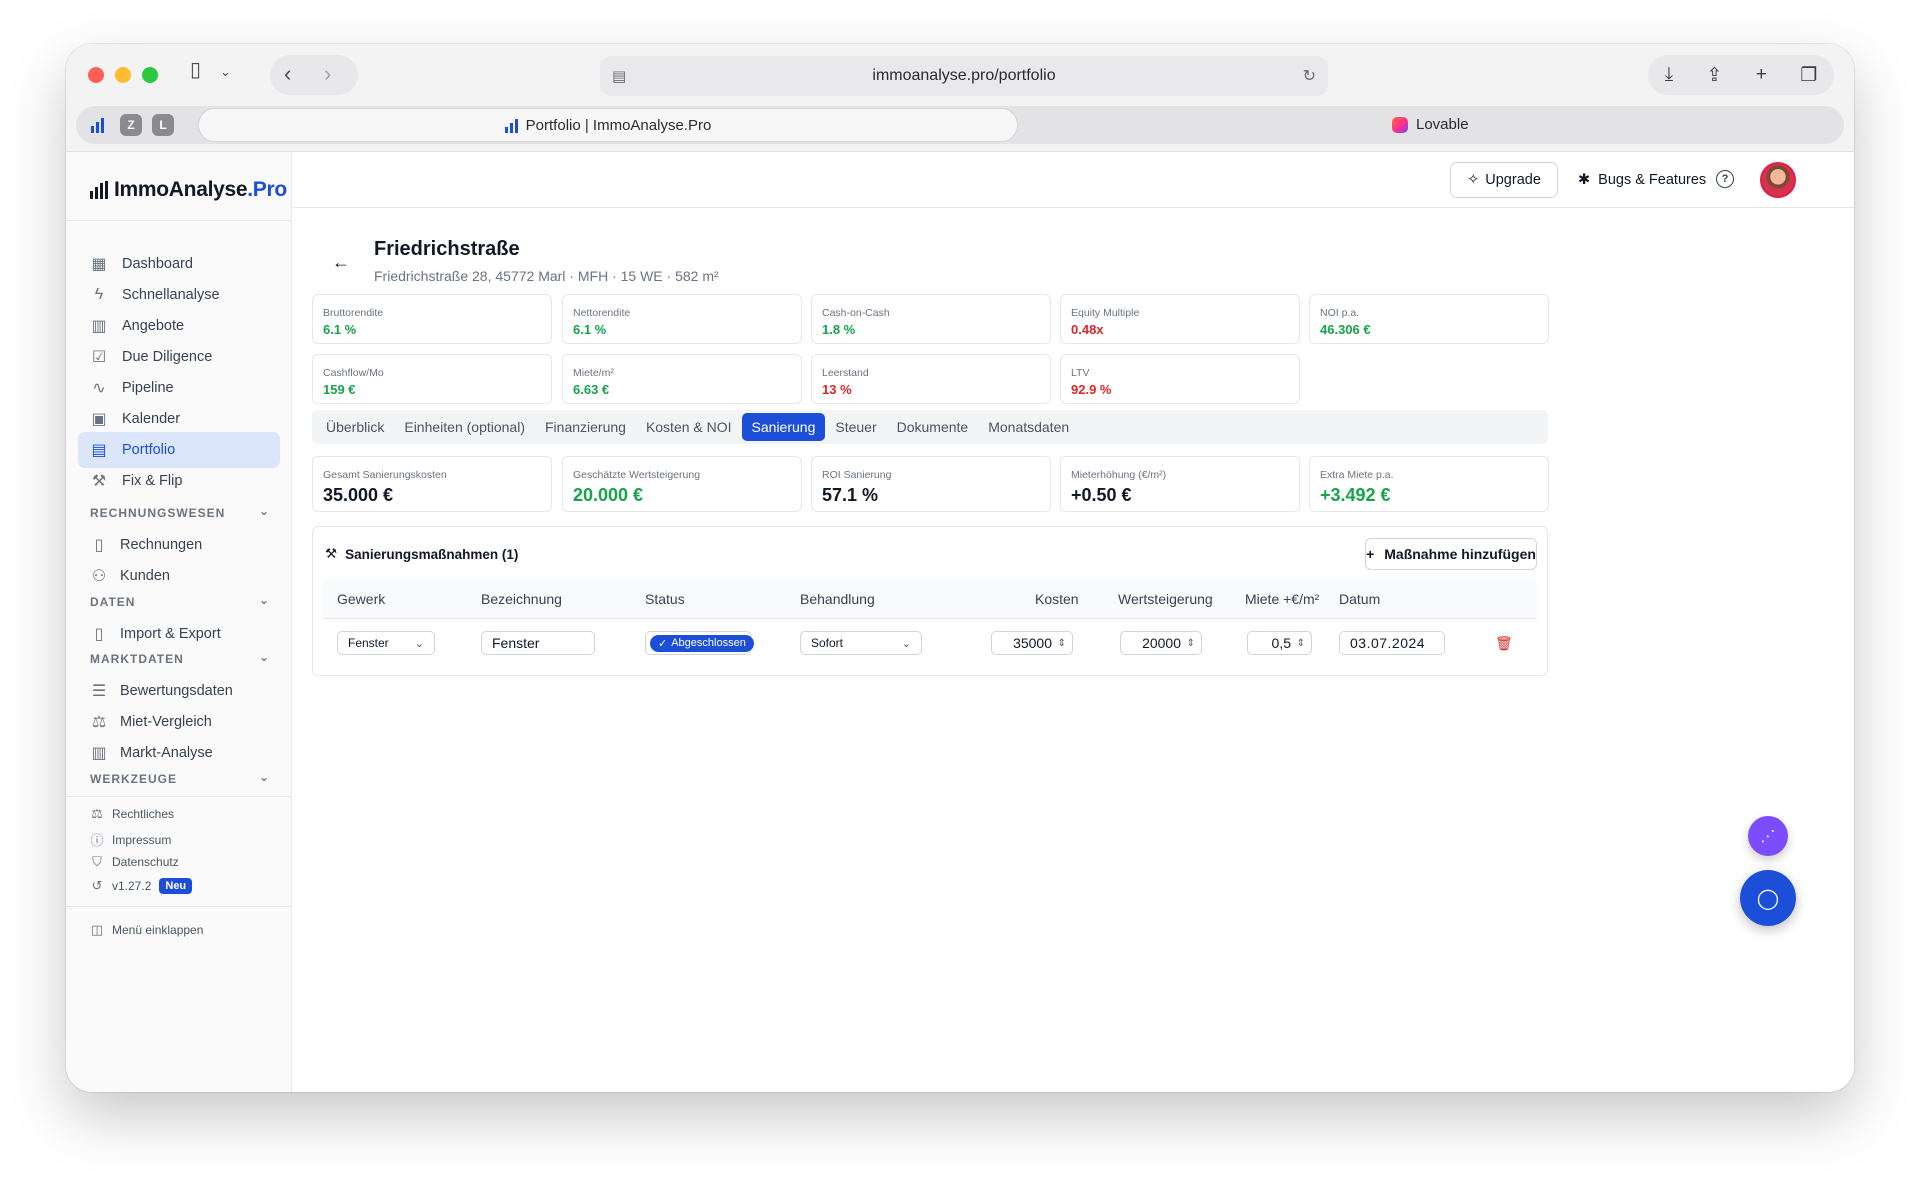  I want to click on version-info: ↺ v1.27.2 Neu, so click(141, 886).